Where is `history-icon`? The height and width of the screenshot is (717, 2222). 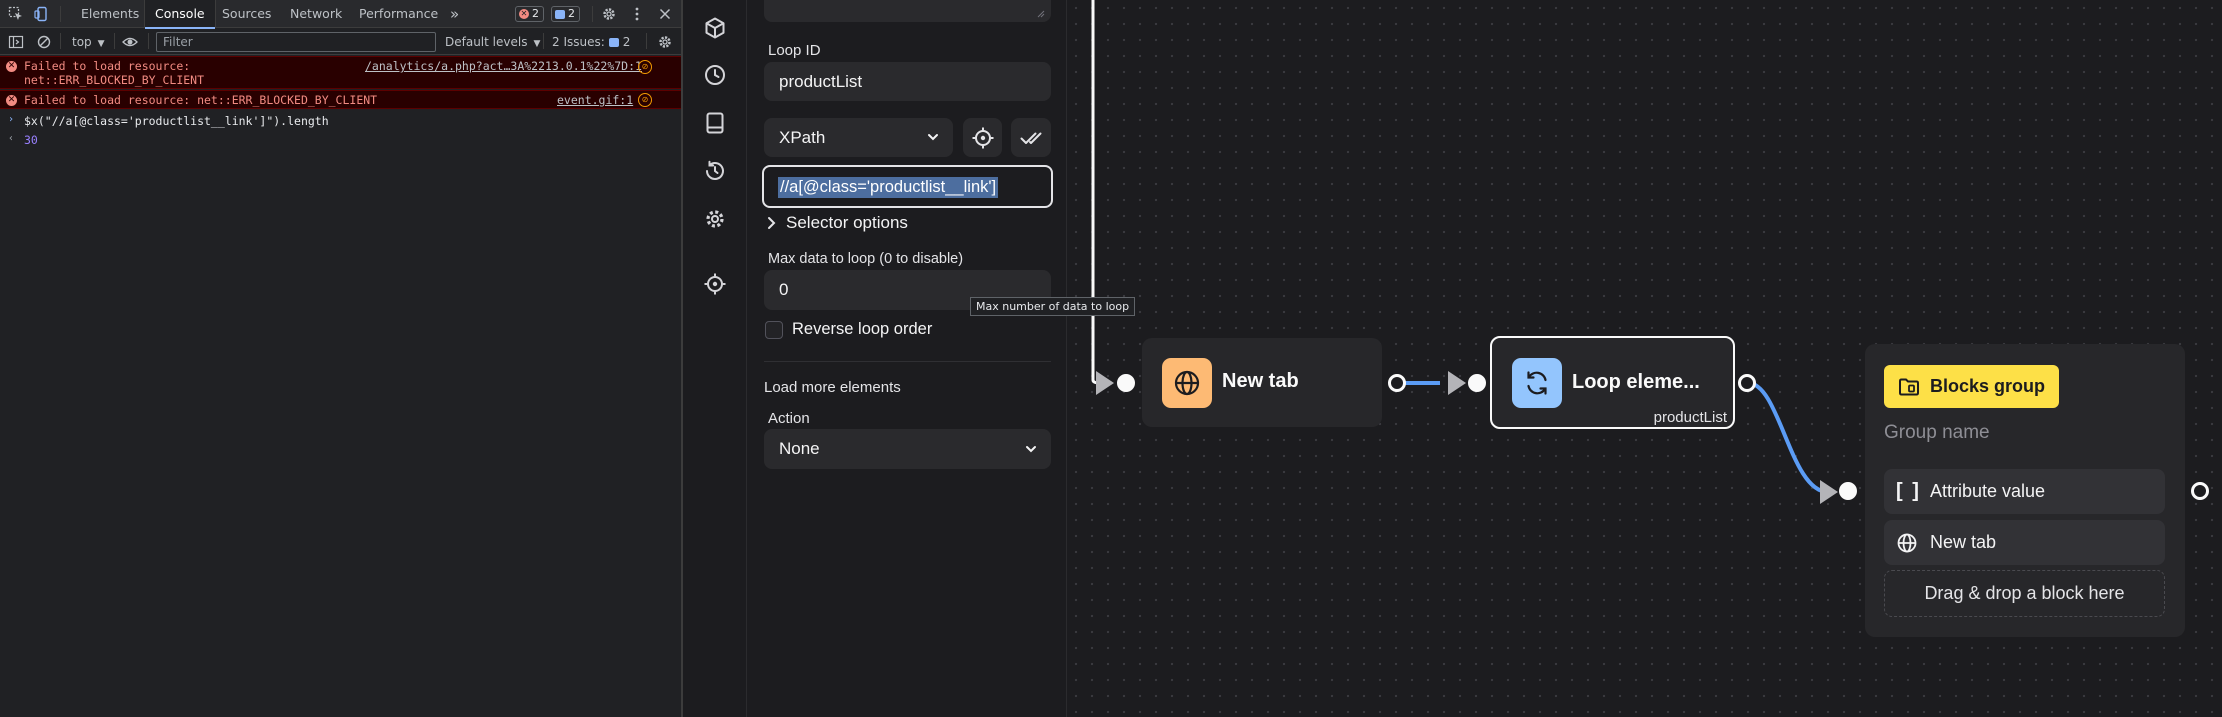
history-icon is located at coordinates (715, 170).